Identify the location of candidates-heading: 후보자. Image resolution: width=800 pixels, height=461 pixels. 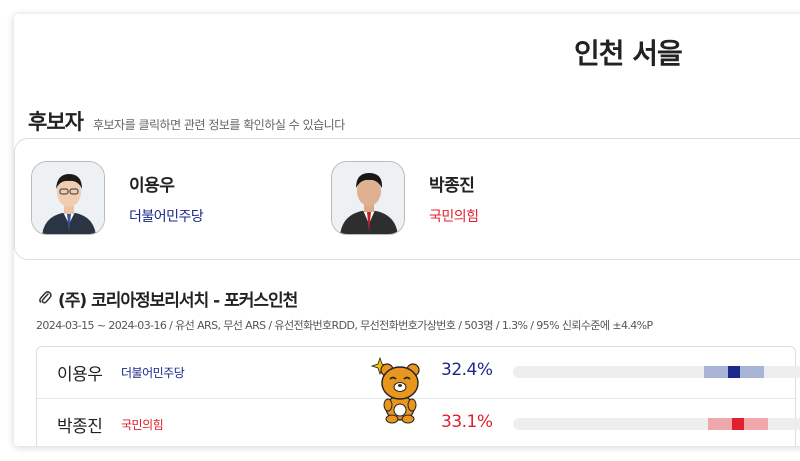
(56, 122).